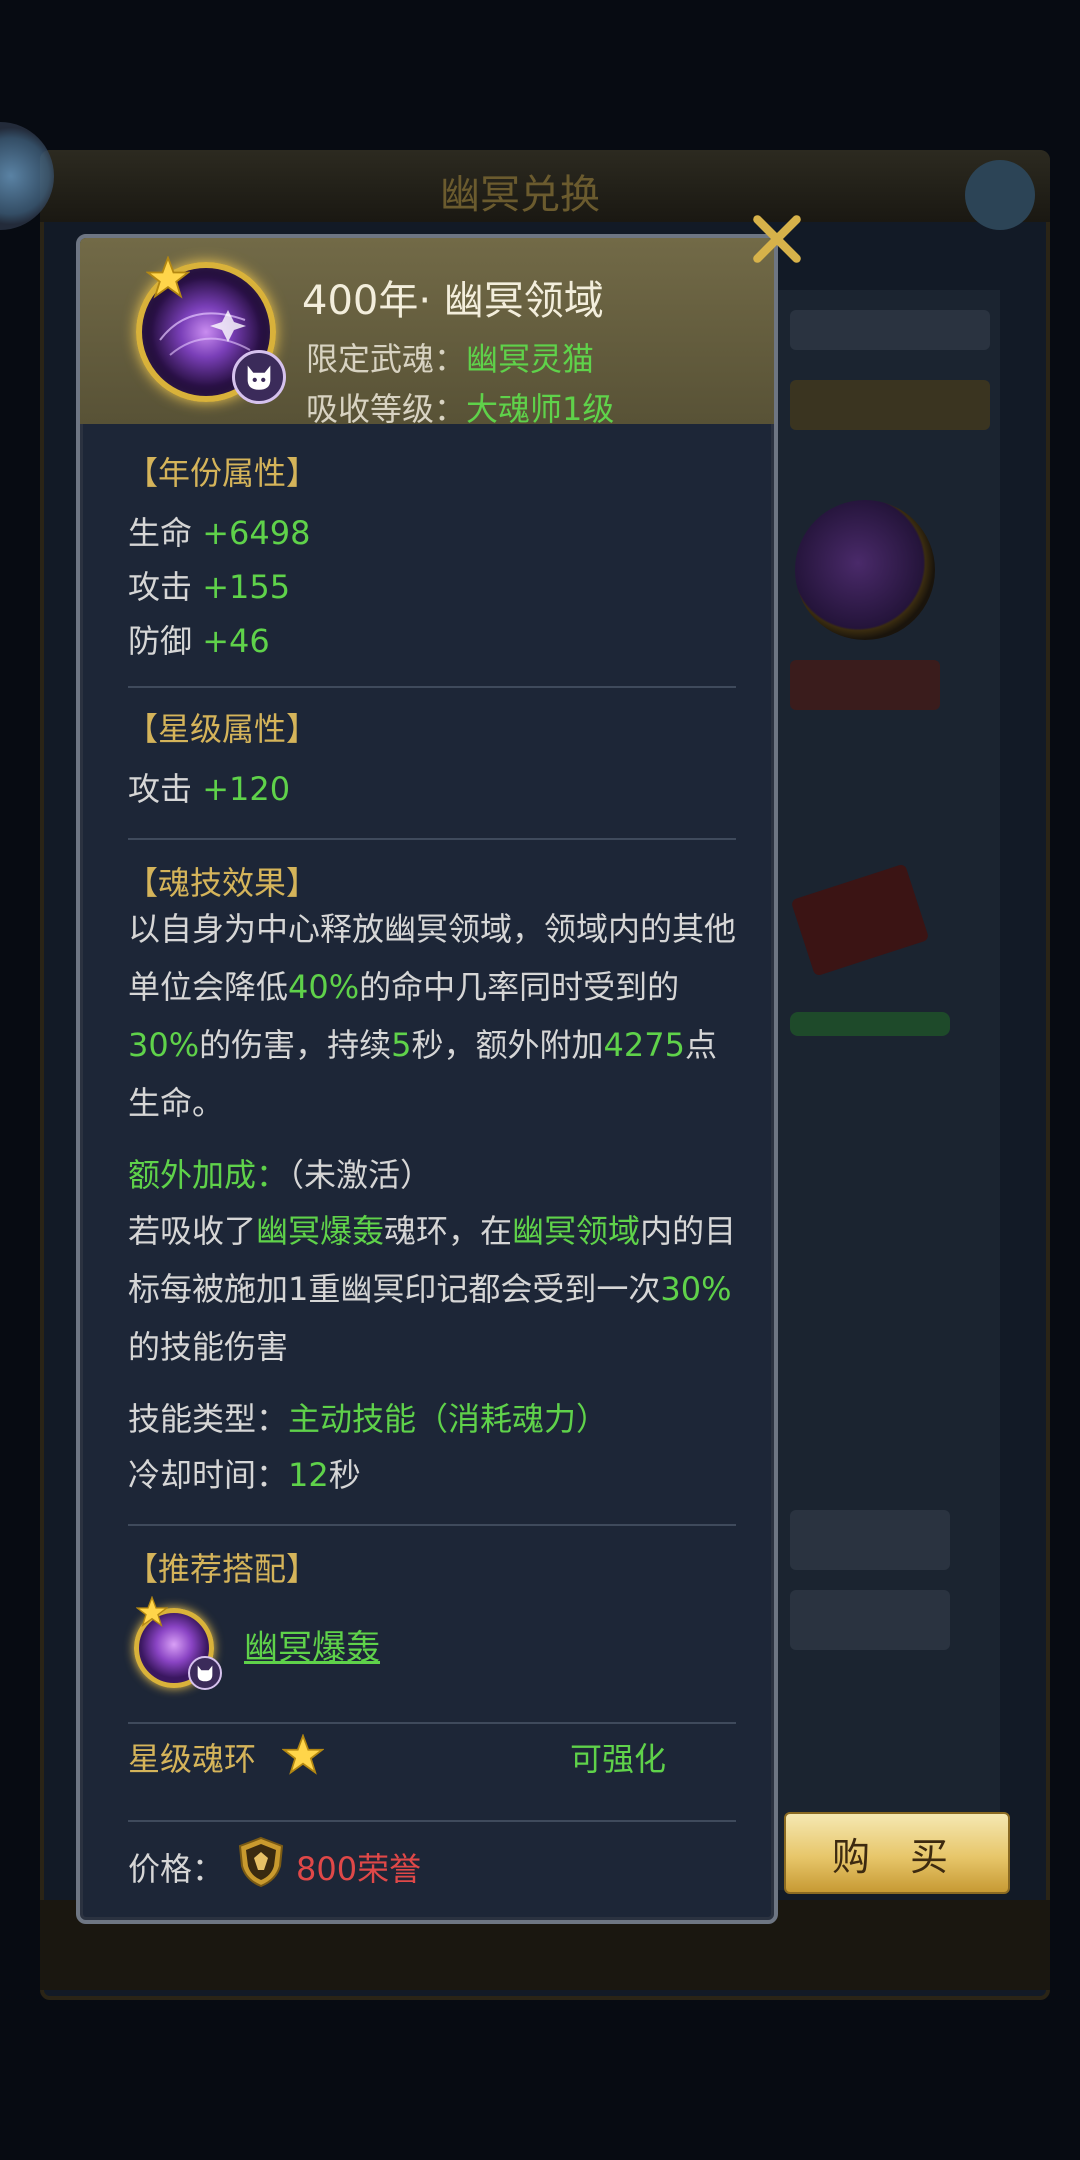 The image size is (1080, 2160). What do you see at coordinates (246, 789) in the screenshot?
I see `stat-value: +120` at bounding box center [246, 789].